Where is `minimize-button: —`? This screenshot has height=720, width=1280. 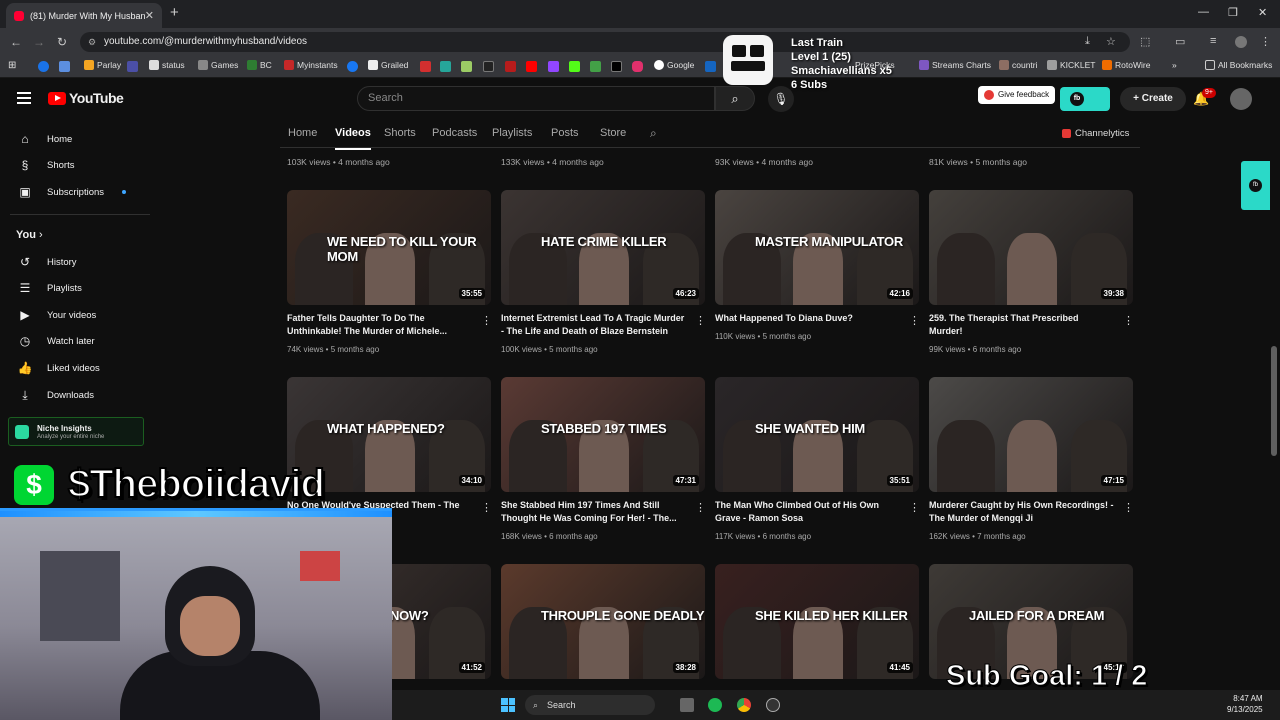 minimize-button: — is located at coordinates (1203, 12).